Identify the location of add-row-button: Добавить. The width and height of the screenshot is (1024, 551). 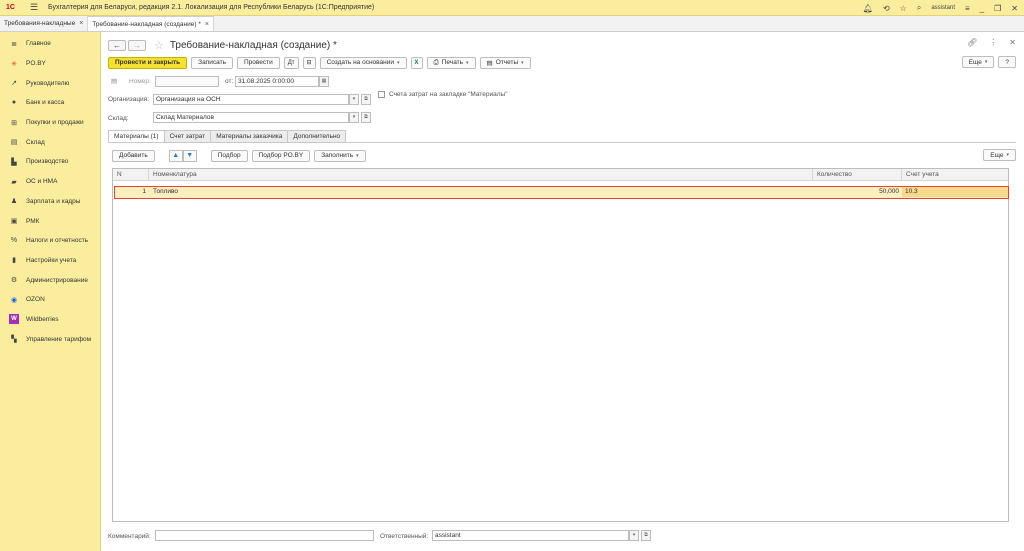
(133, 155).